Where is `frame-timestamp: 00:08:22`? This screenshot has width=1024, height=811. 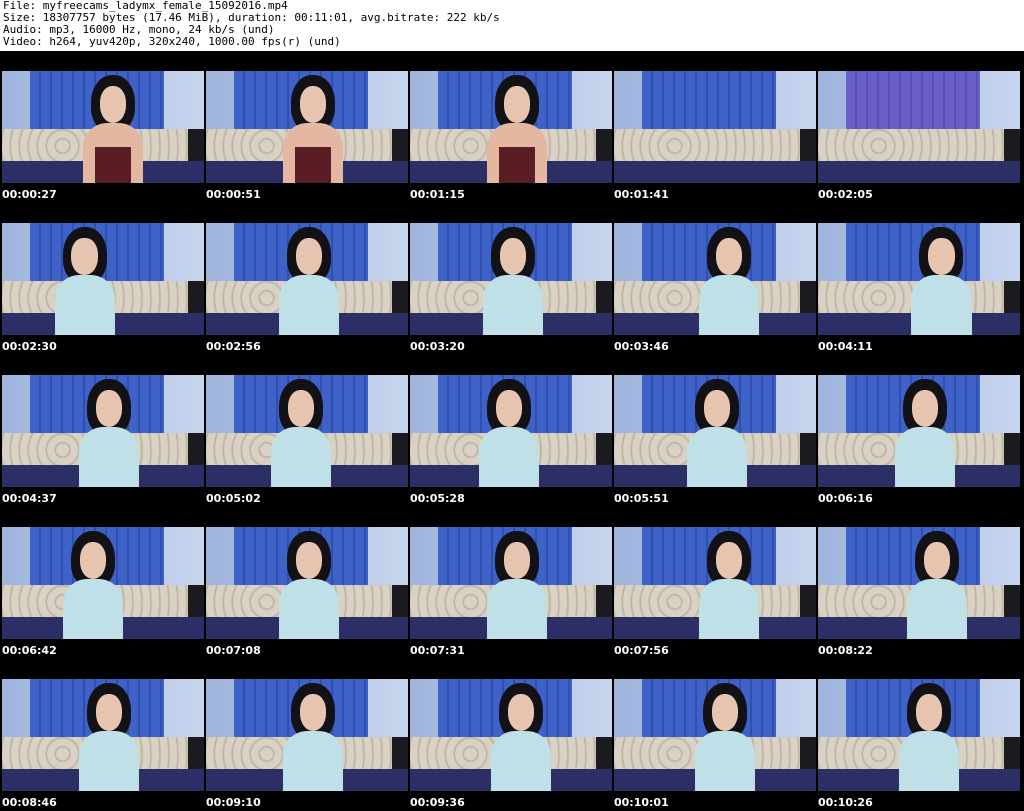 frame-timestamp: 00:08:22 is located at coordinates (845, 650).